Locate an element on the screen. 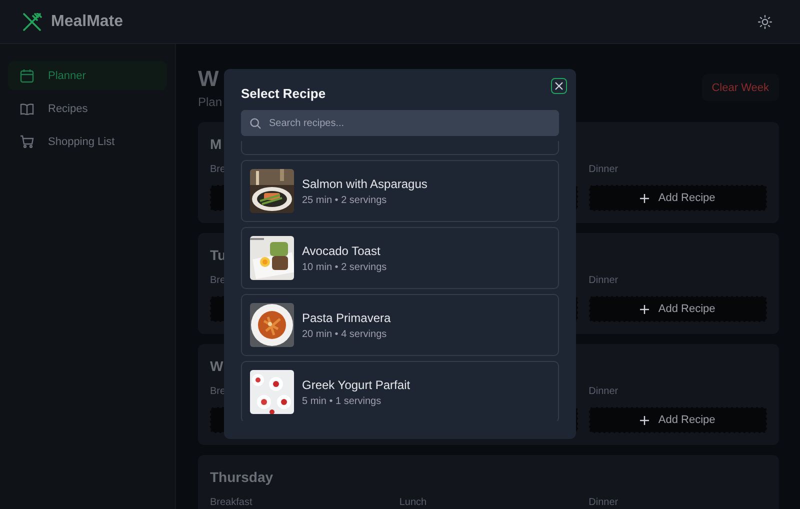 Image resolution: width=800 pixels, height=509 pixels. close-icon is located at coordinates (559, 86).